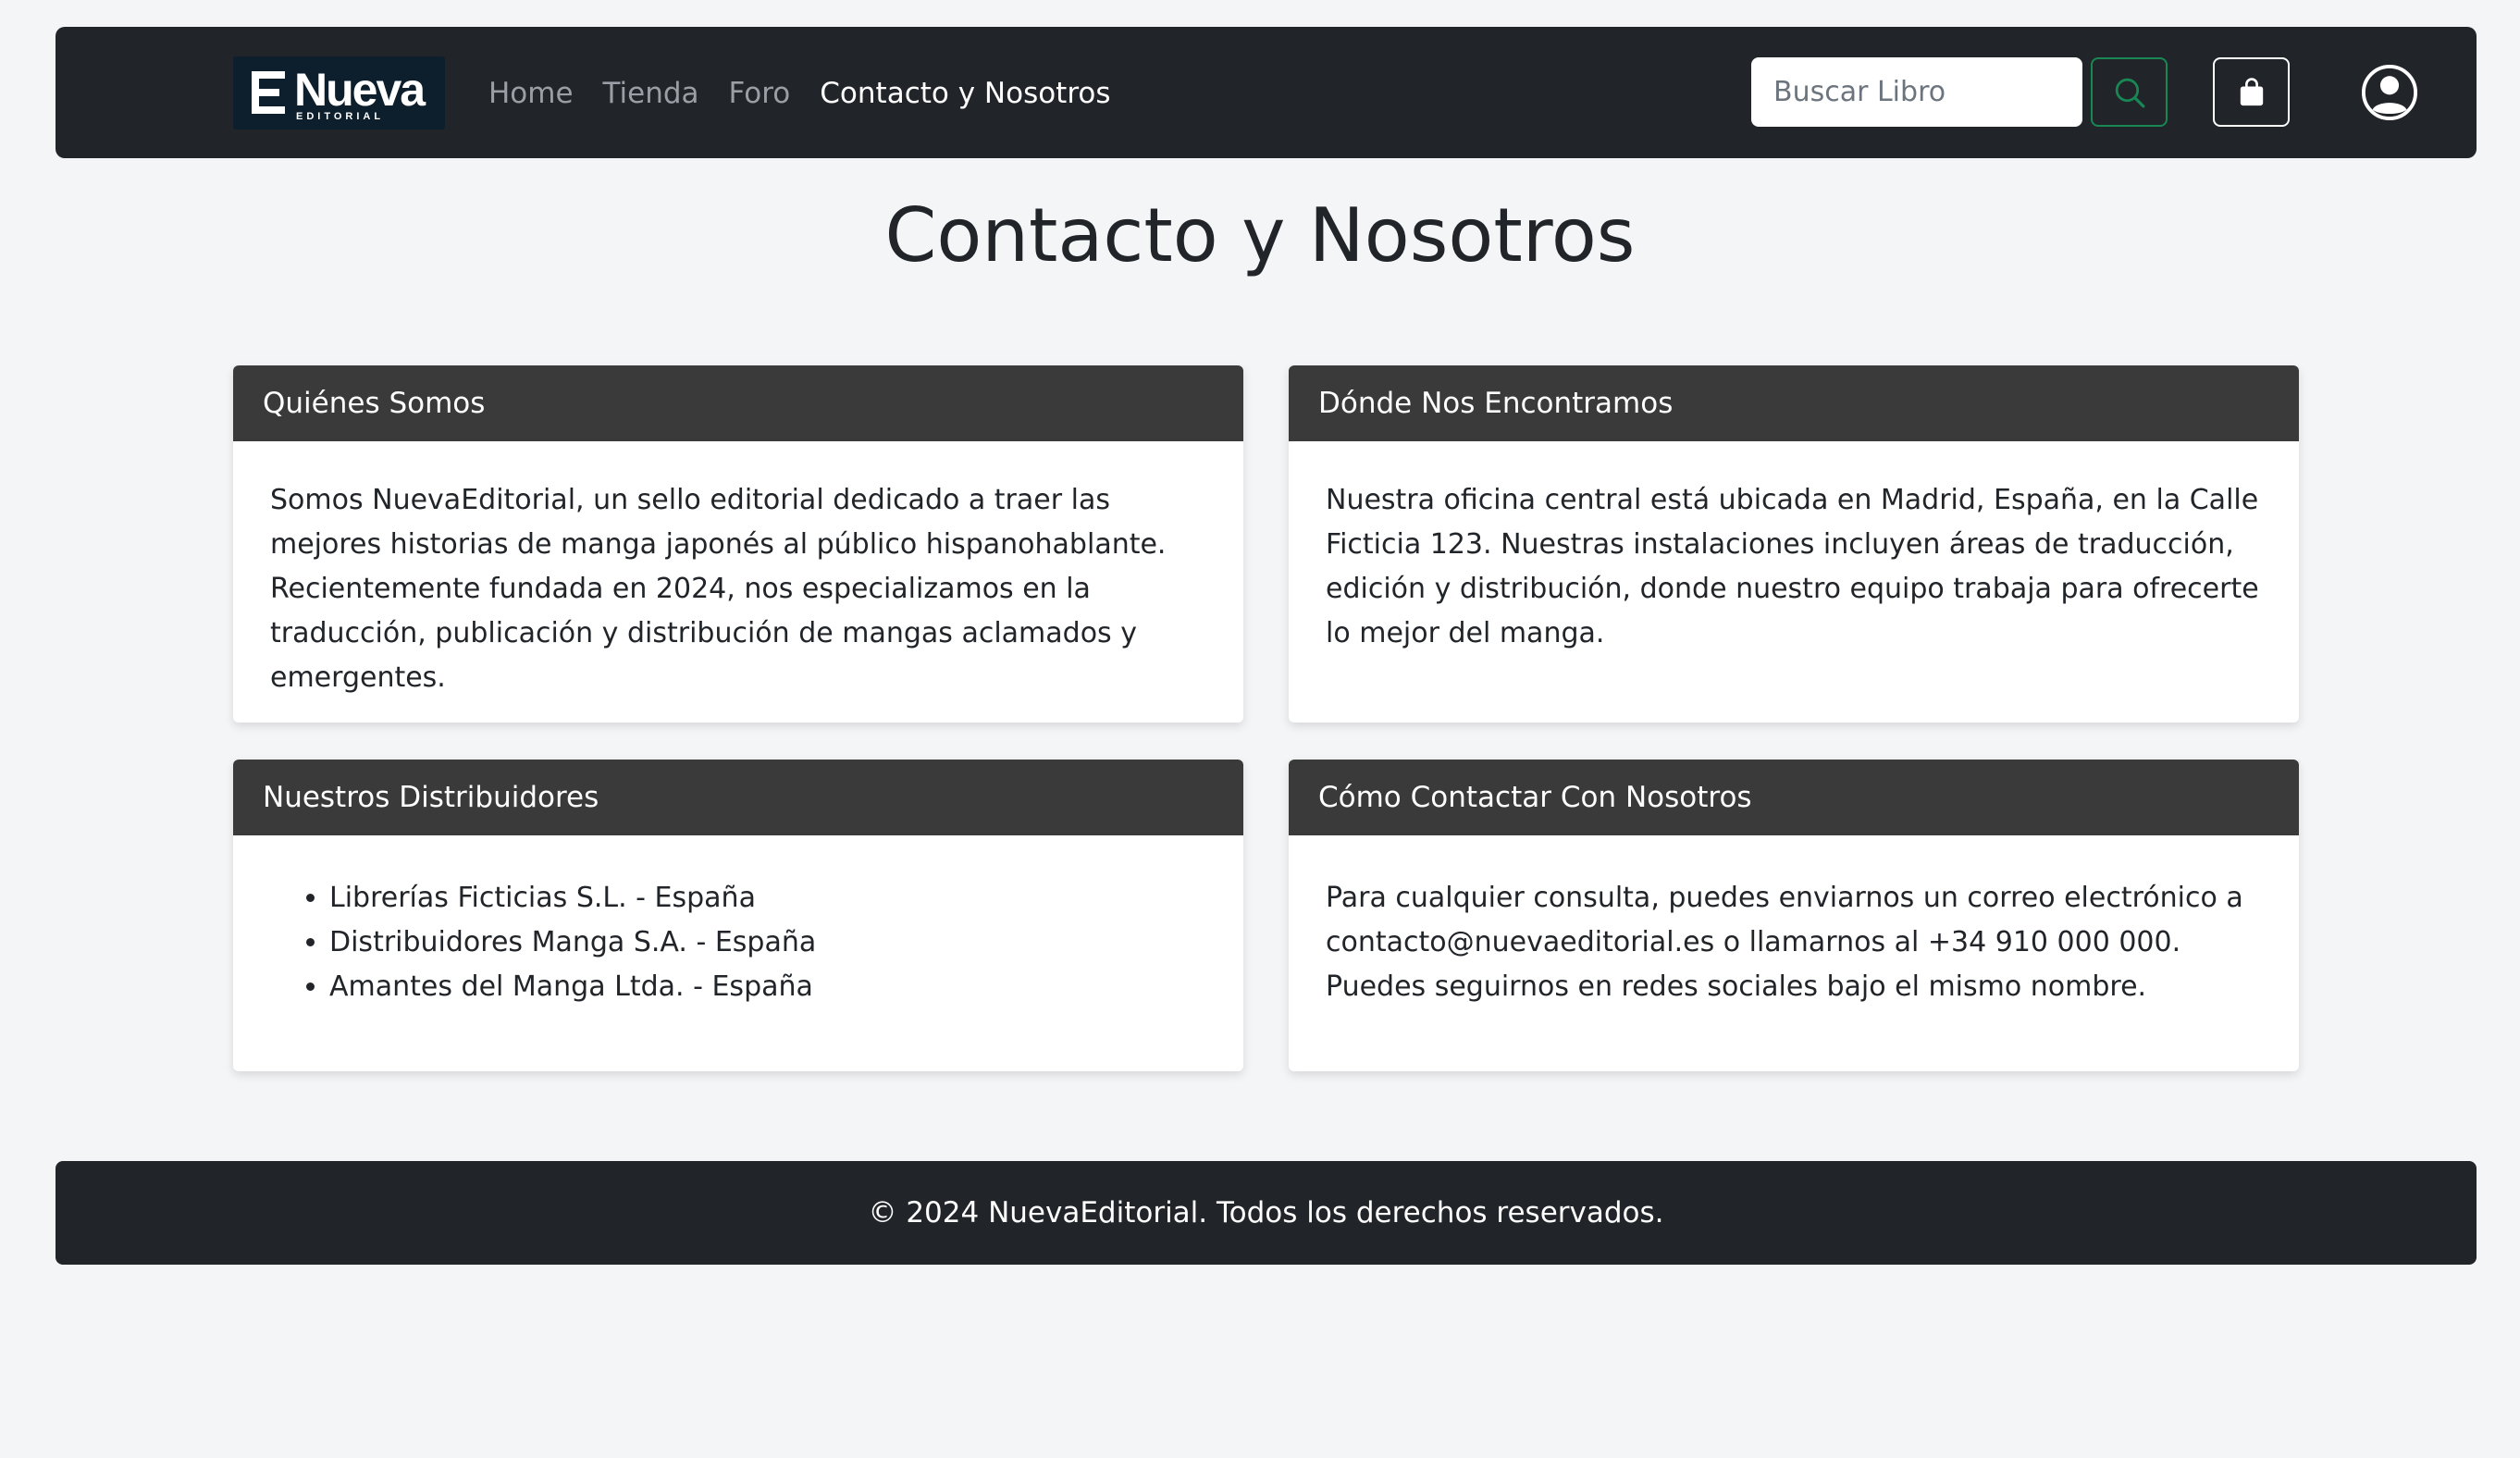  I want to click on card-header-location: Dónde Nos Encontramos, so click(1794, 403).